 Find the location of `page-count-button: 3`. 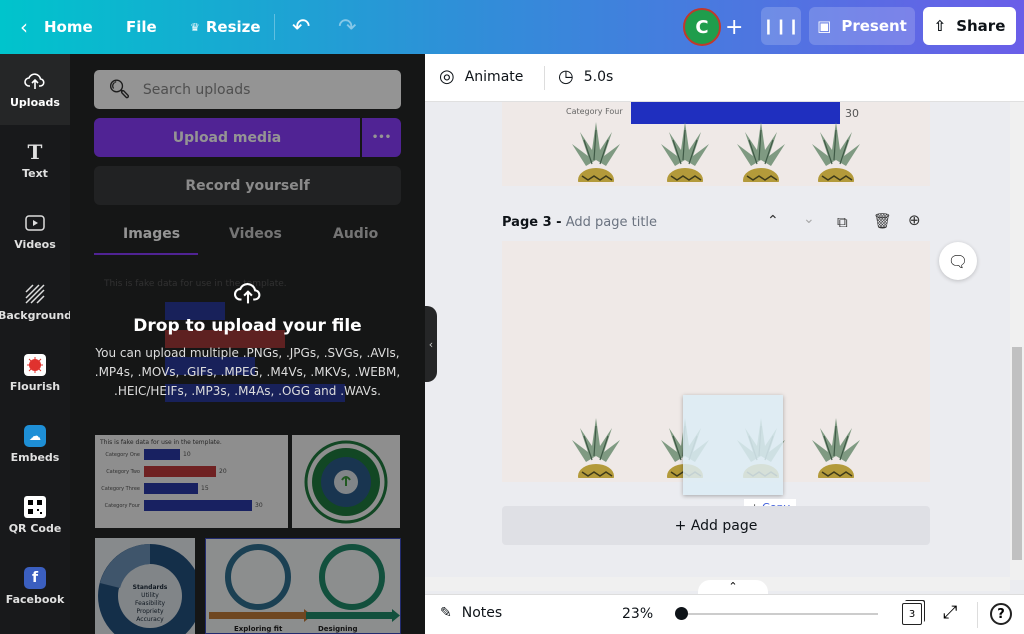

page-count-button: 3 is located at coordinates (912, 614).